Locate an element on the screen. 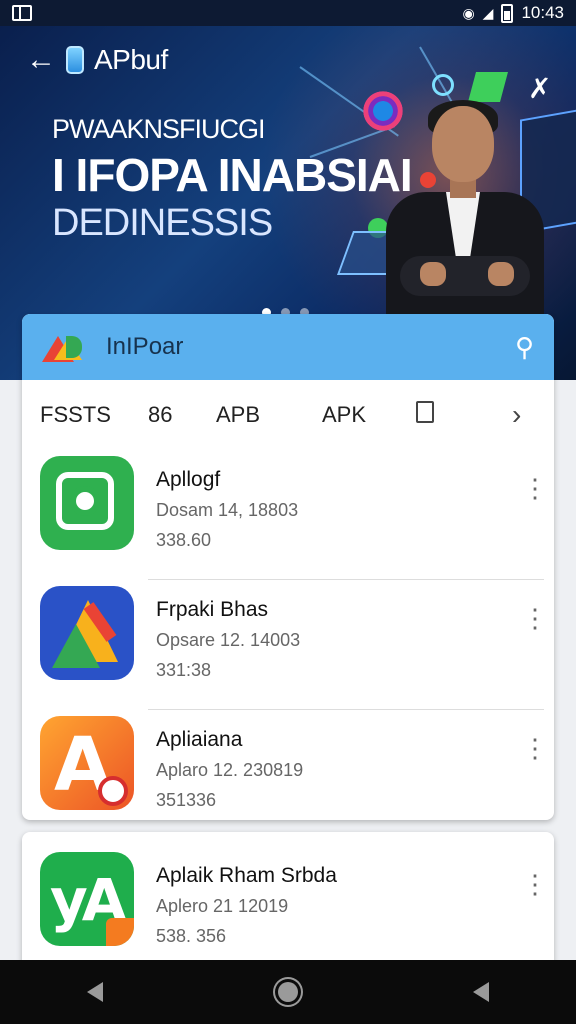 This screenshot has width=576, height=1024. category-tabs: FSSTS 86 APB APK › is located at coordinates (288, 415).